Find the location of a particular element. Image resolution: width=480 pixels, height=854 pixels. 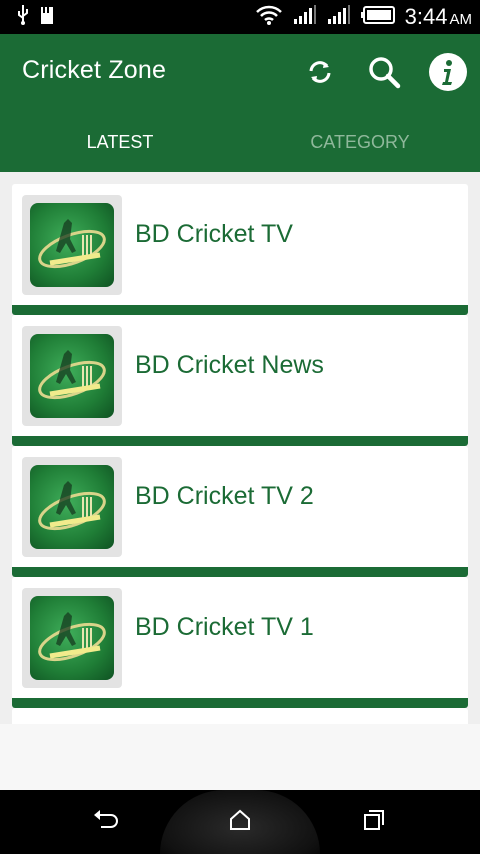

channel-title: BD Cricket TV is located at coordinates (214, 234).